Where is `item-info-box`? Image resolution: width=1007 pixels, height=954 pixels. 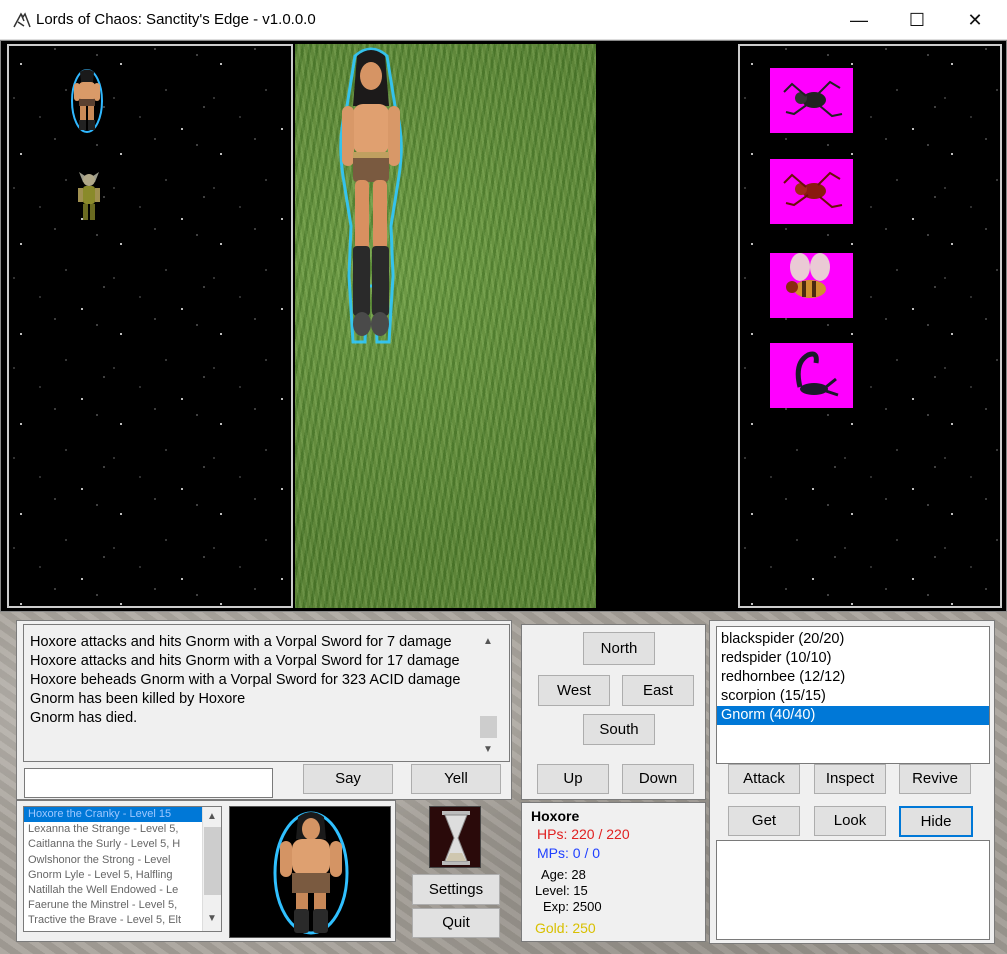 item-info-box is located at coordinates (853, 890).